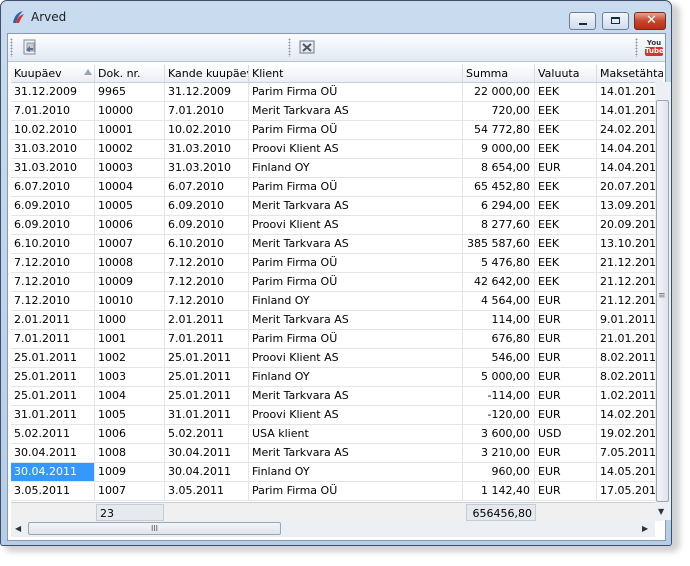 This screenshot has width=690, height=566. What do you see at coordinates (356, 434) in the screenshot?
I see `table-cell: USA klient` at bounding box center [356, 434].